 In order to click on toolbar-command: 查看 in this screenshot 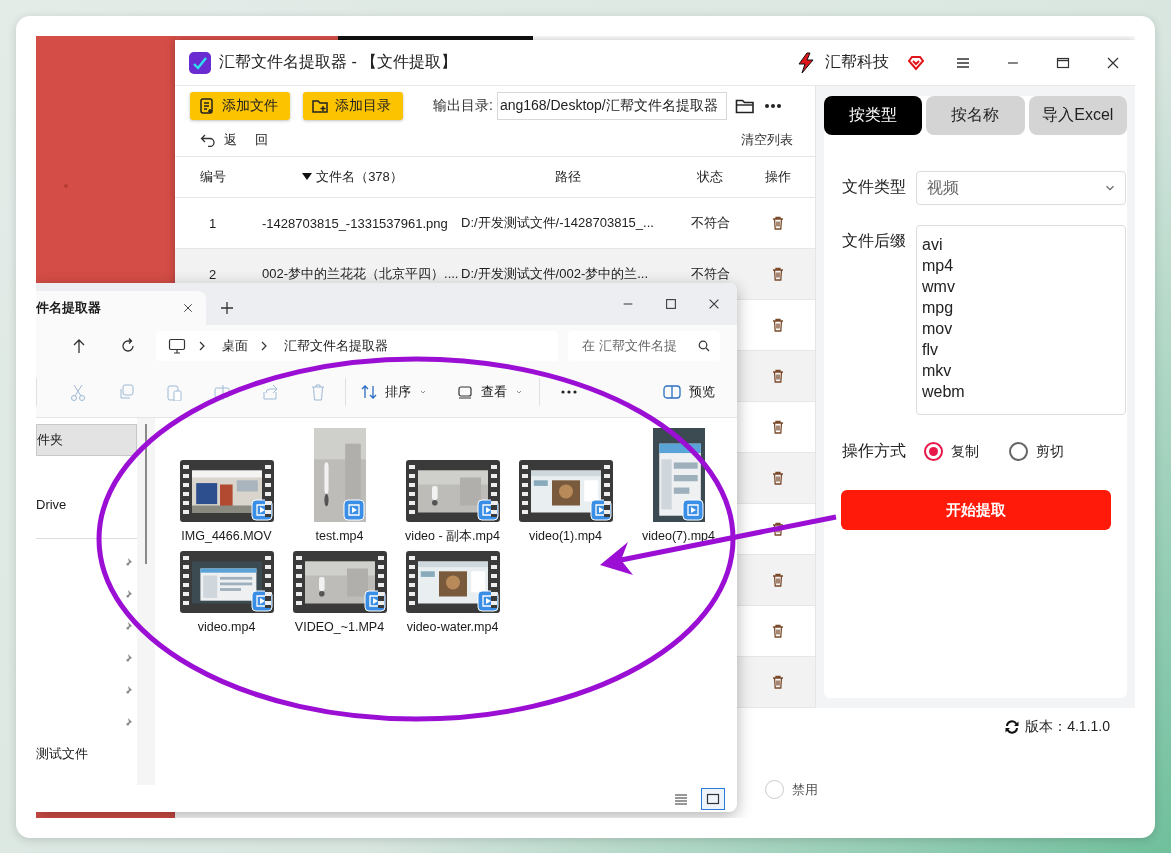, I will do `click(490, 392)`.